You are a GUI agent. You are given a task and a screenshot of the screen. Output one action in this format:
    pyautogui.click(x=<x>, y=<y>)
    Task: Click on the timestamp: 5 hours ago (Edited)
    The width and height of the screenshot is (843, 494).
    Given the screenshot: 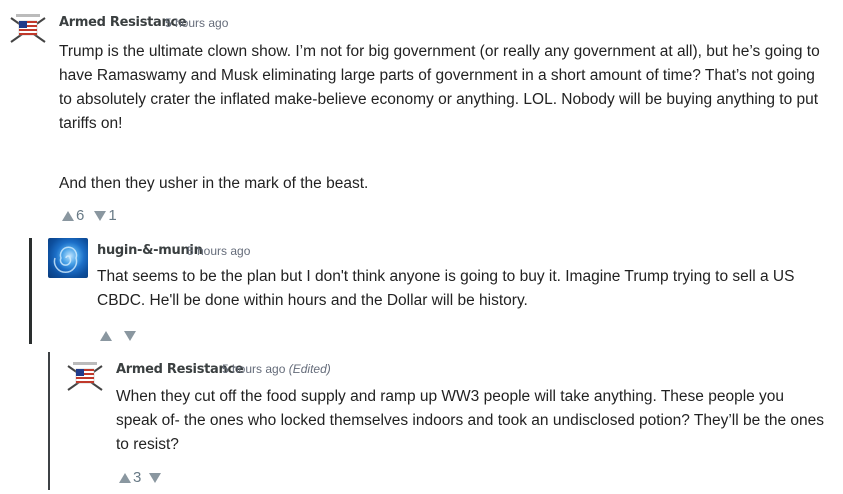 What is the action you would take?
    pyautogui.click(x=276, y=369)
    